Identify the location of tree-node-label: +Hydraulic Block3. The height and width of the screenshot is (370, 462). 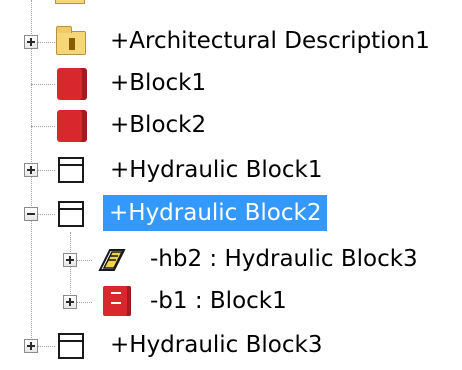
(216, 345).